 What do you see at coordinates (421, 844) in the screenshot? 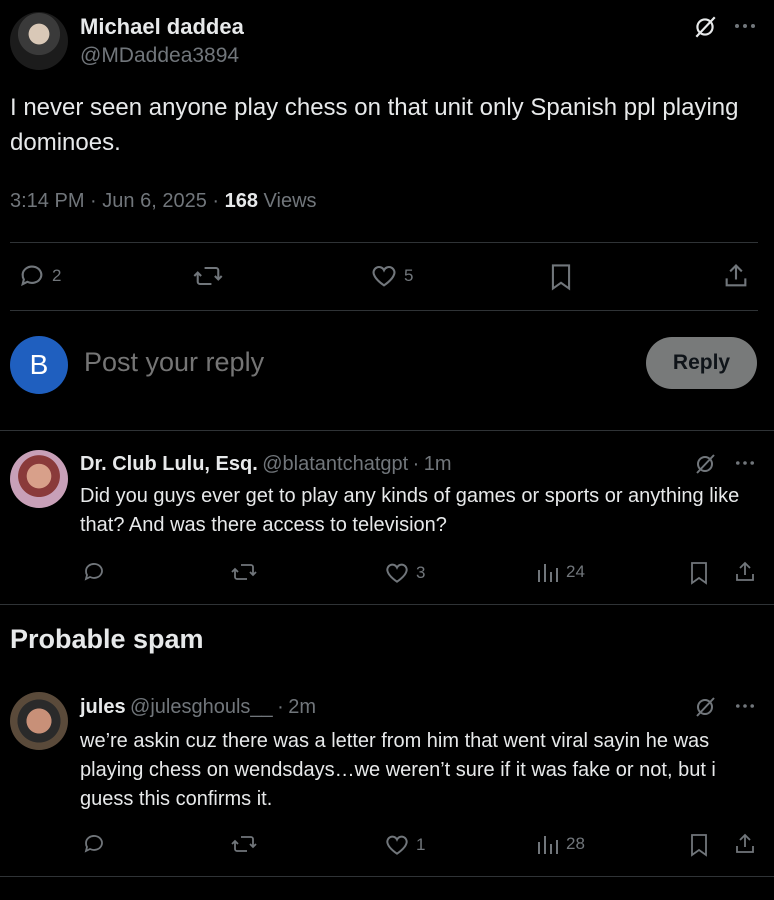
I see `like-count: 1` at bounding box center [421, 844].